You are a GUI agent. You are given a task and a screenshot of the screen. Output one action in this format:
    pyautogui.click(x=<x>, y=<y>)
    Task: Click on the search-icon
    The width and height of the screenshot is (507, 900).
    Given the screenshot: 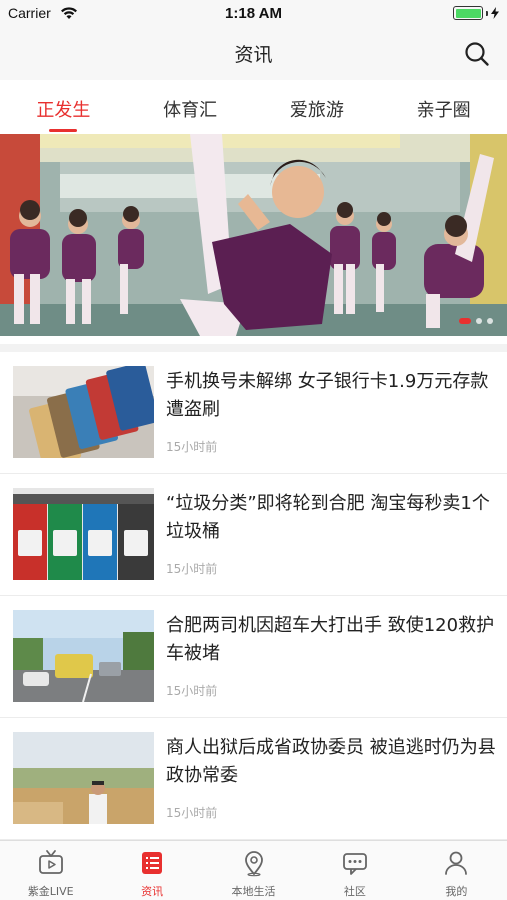 What is the action you would take?
    pyautogui.click(x=477, y=54)
    